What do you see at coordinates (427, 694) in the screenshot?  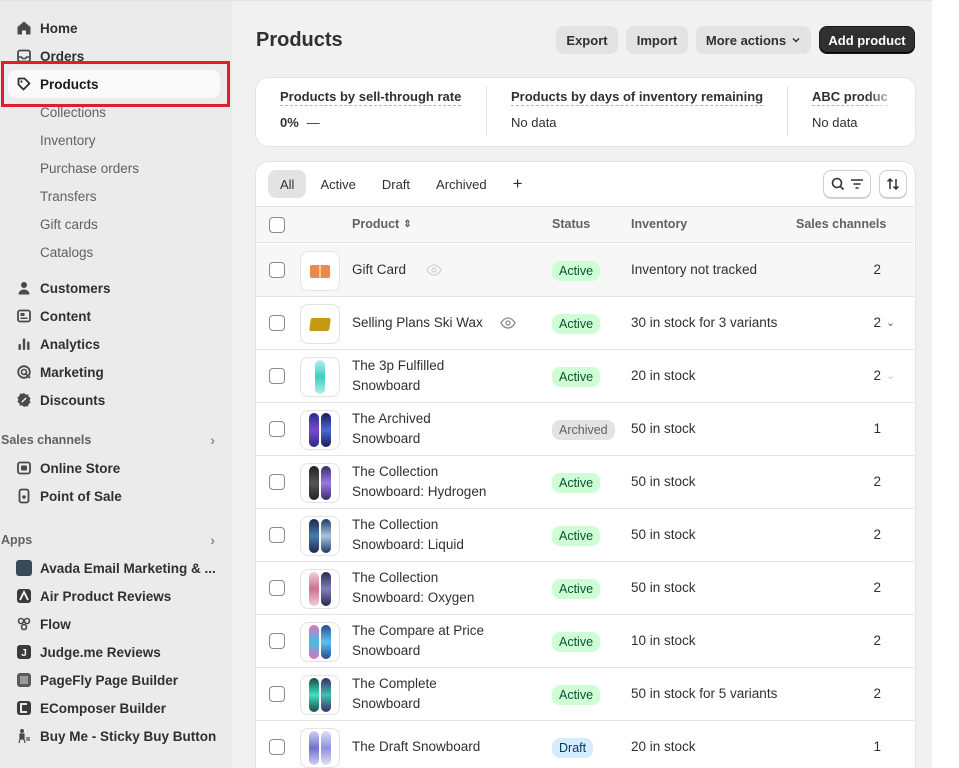 I see `product-name: The Complete Snowboard` at bounding box center [427, 694].